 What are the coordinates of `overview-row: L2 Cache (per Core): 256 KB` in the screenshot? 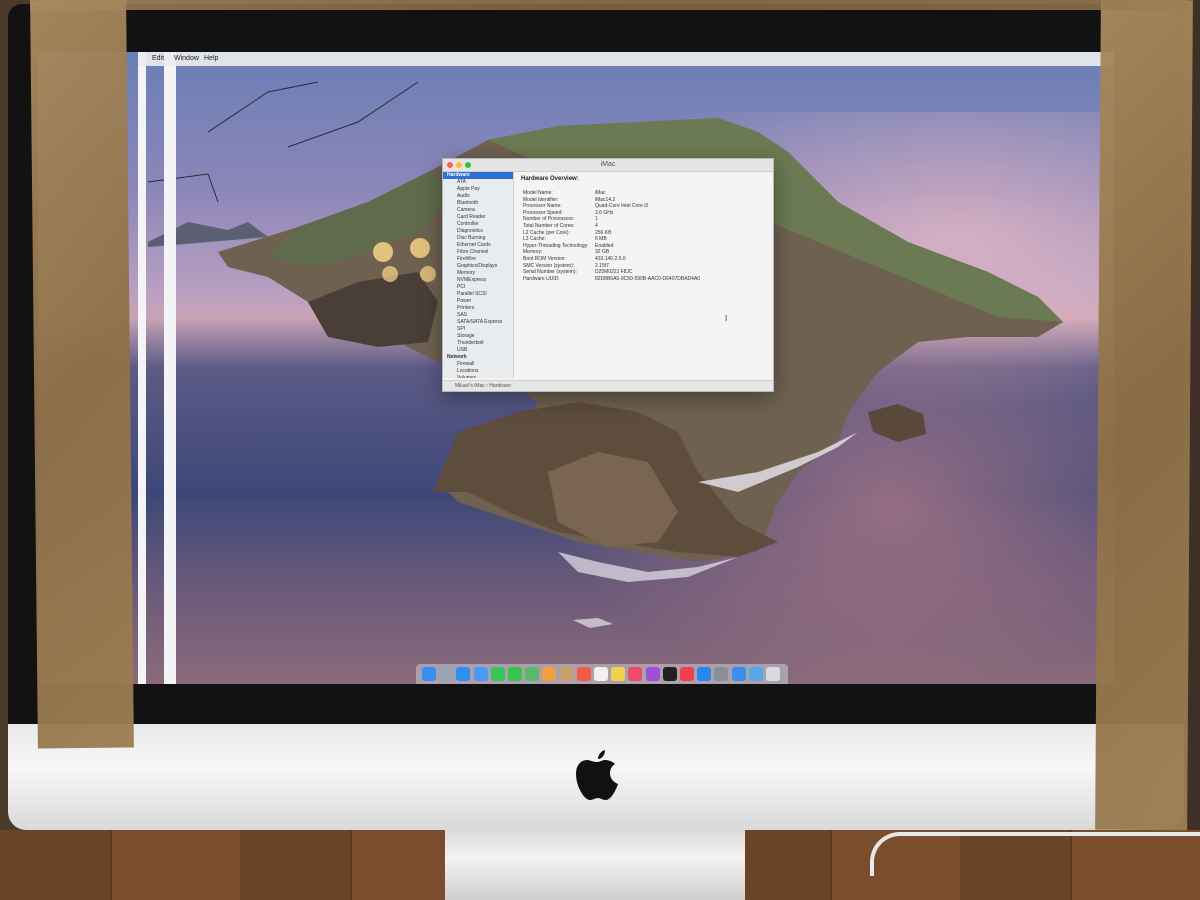 It's located at (567, 233).